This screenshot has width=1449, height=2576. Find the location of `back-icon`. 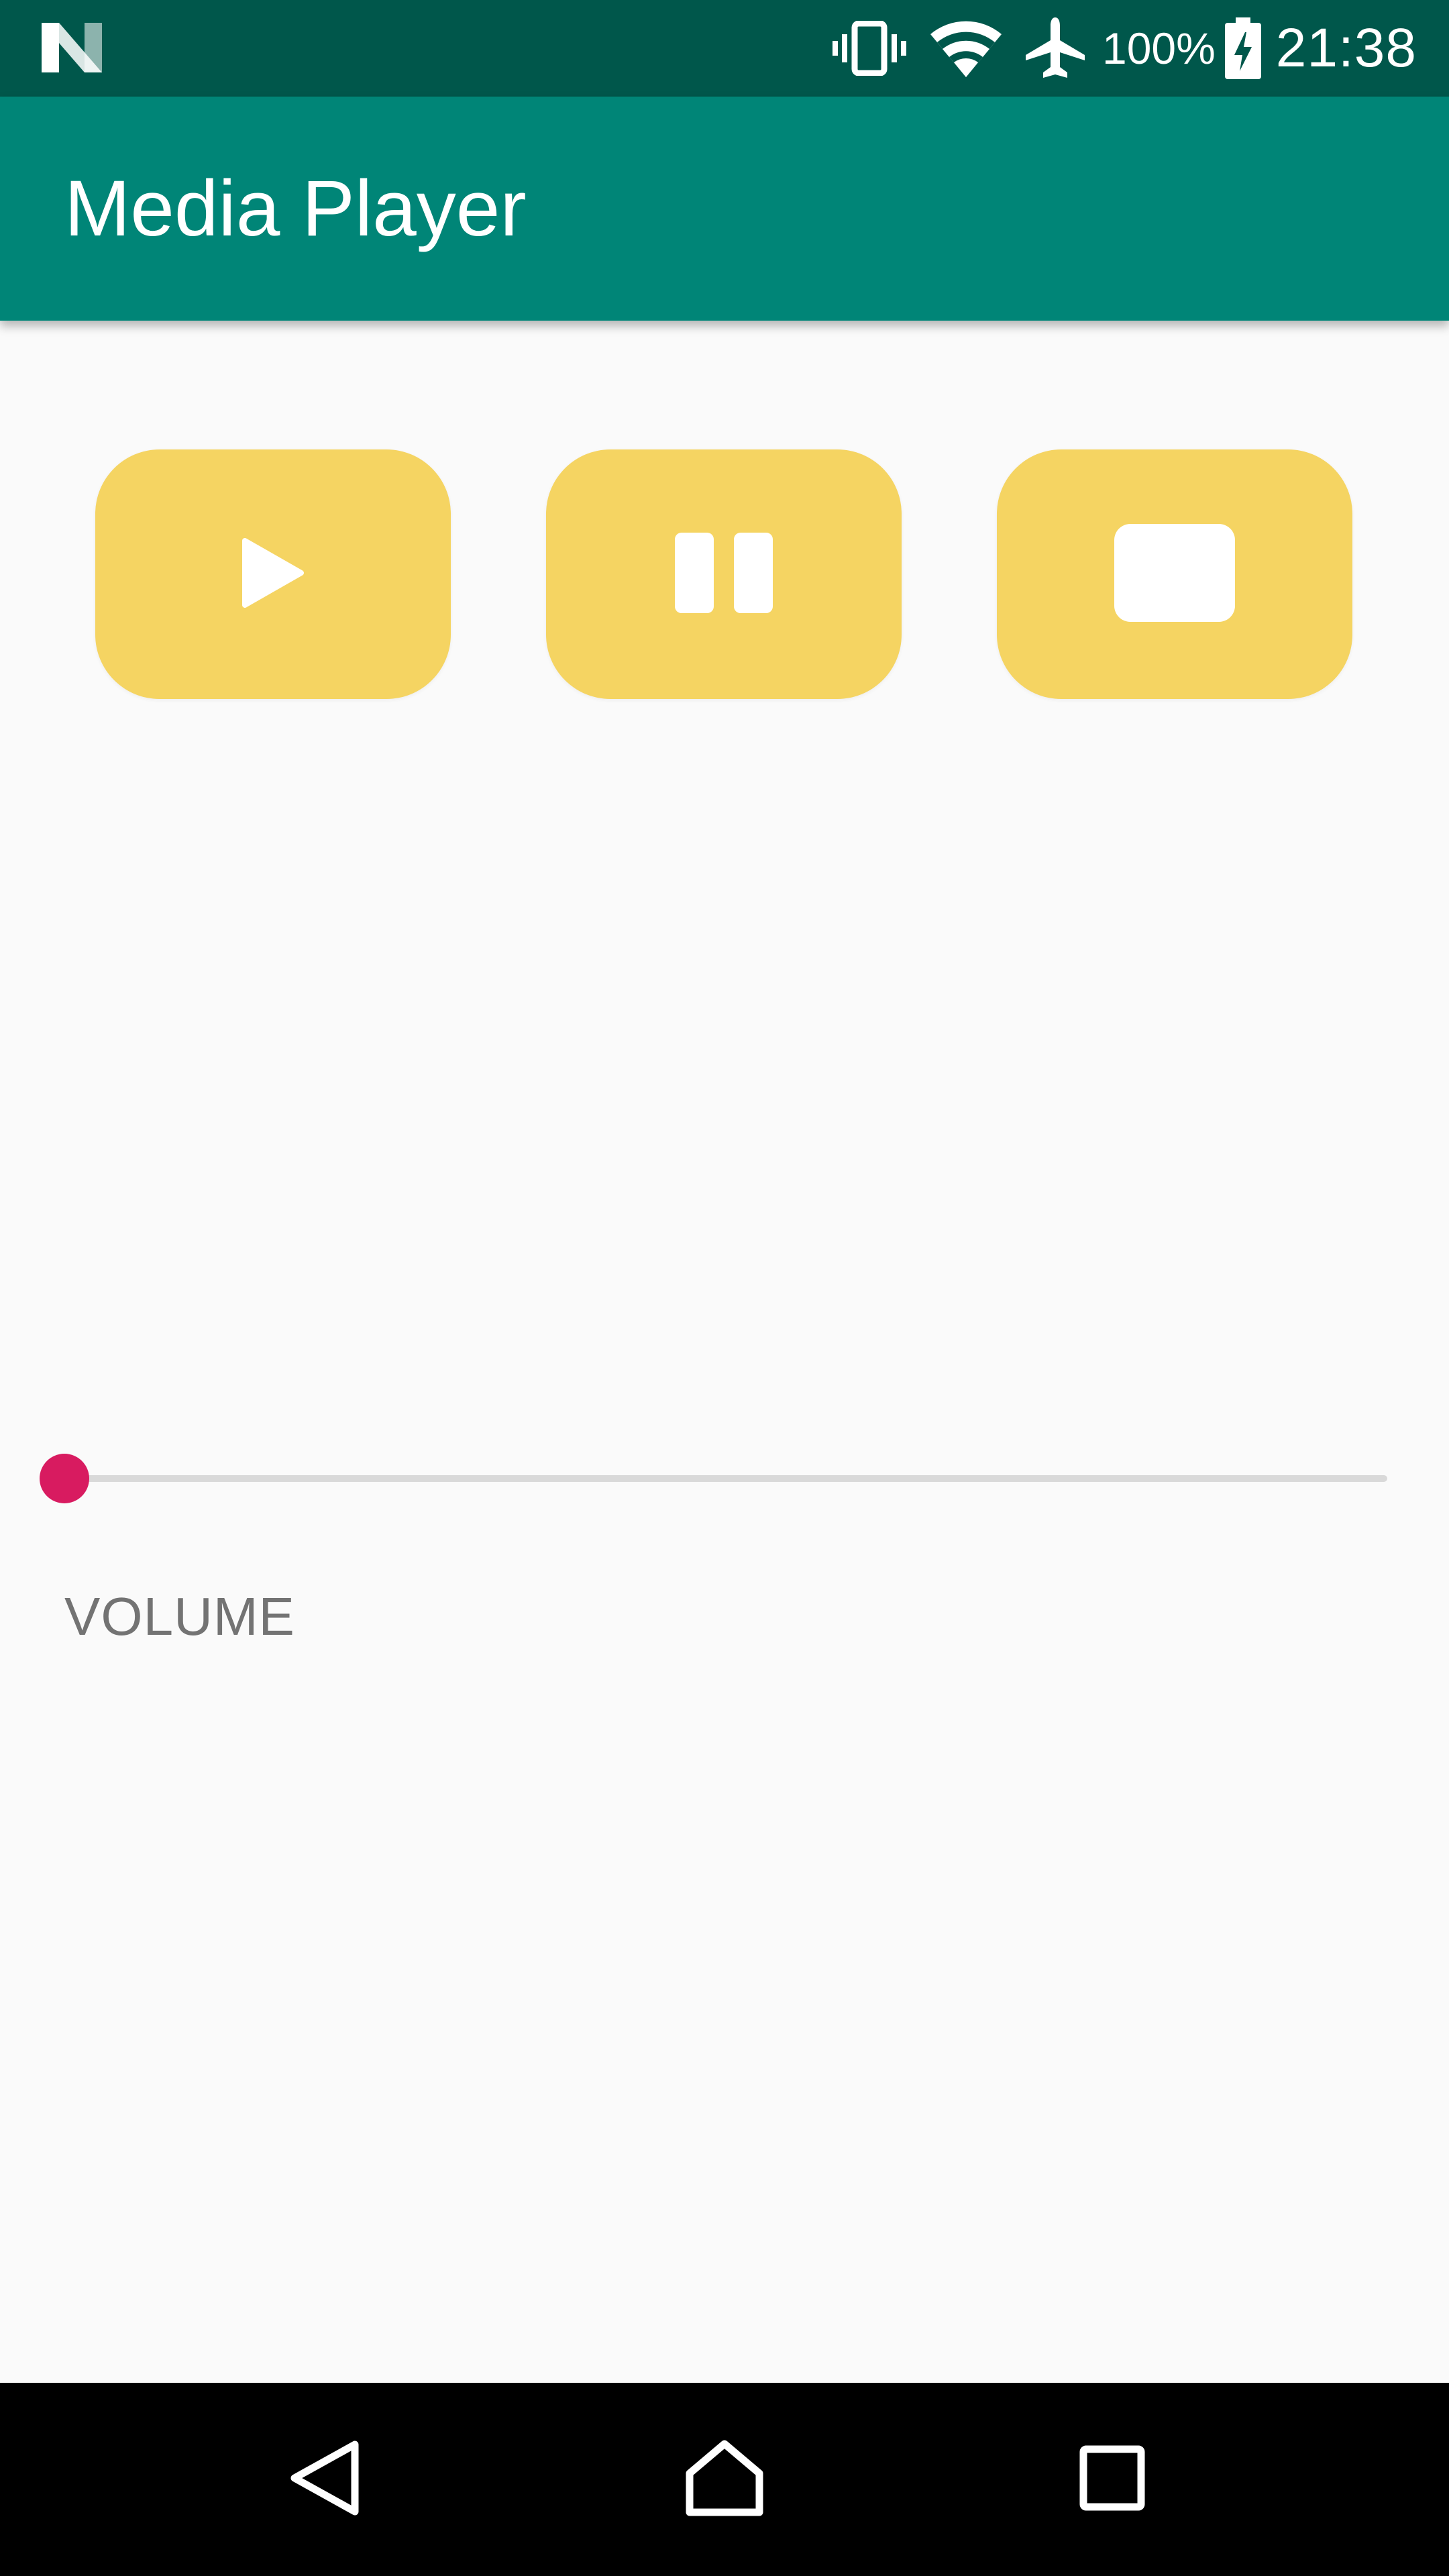

back-icon is located at coordinates (325, 2479).